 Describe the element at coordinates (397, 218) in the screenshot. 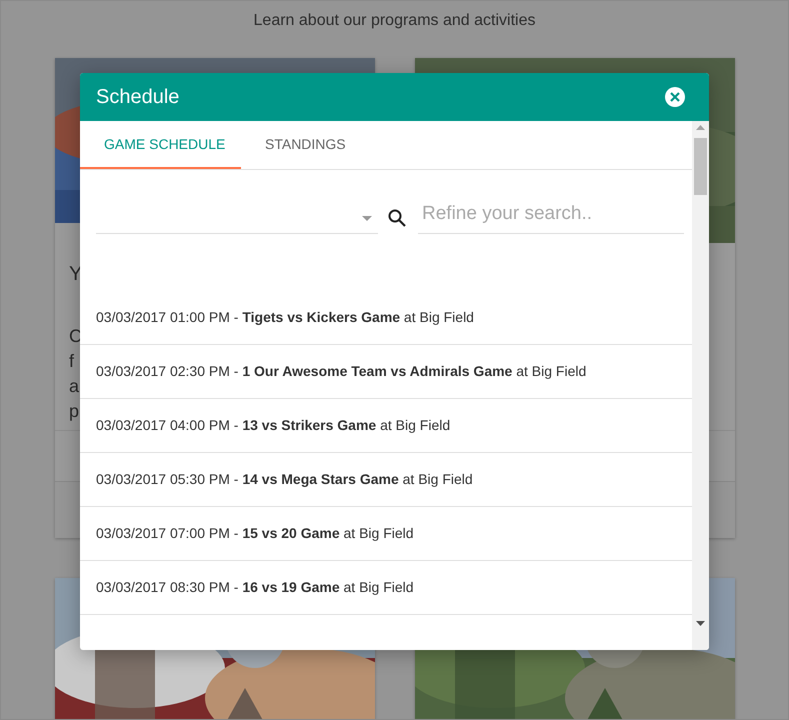

I see `search-icon` at that location.